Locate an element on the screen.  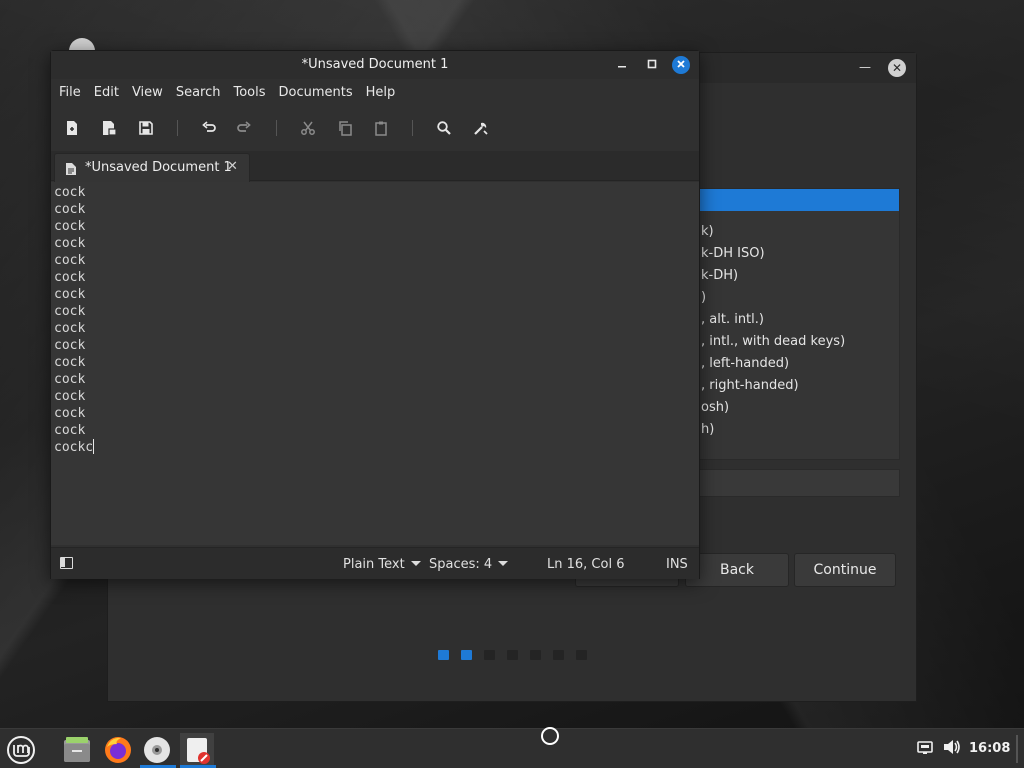
minimize-icon is located at coordinates (622, 67).